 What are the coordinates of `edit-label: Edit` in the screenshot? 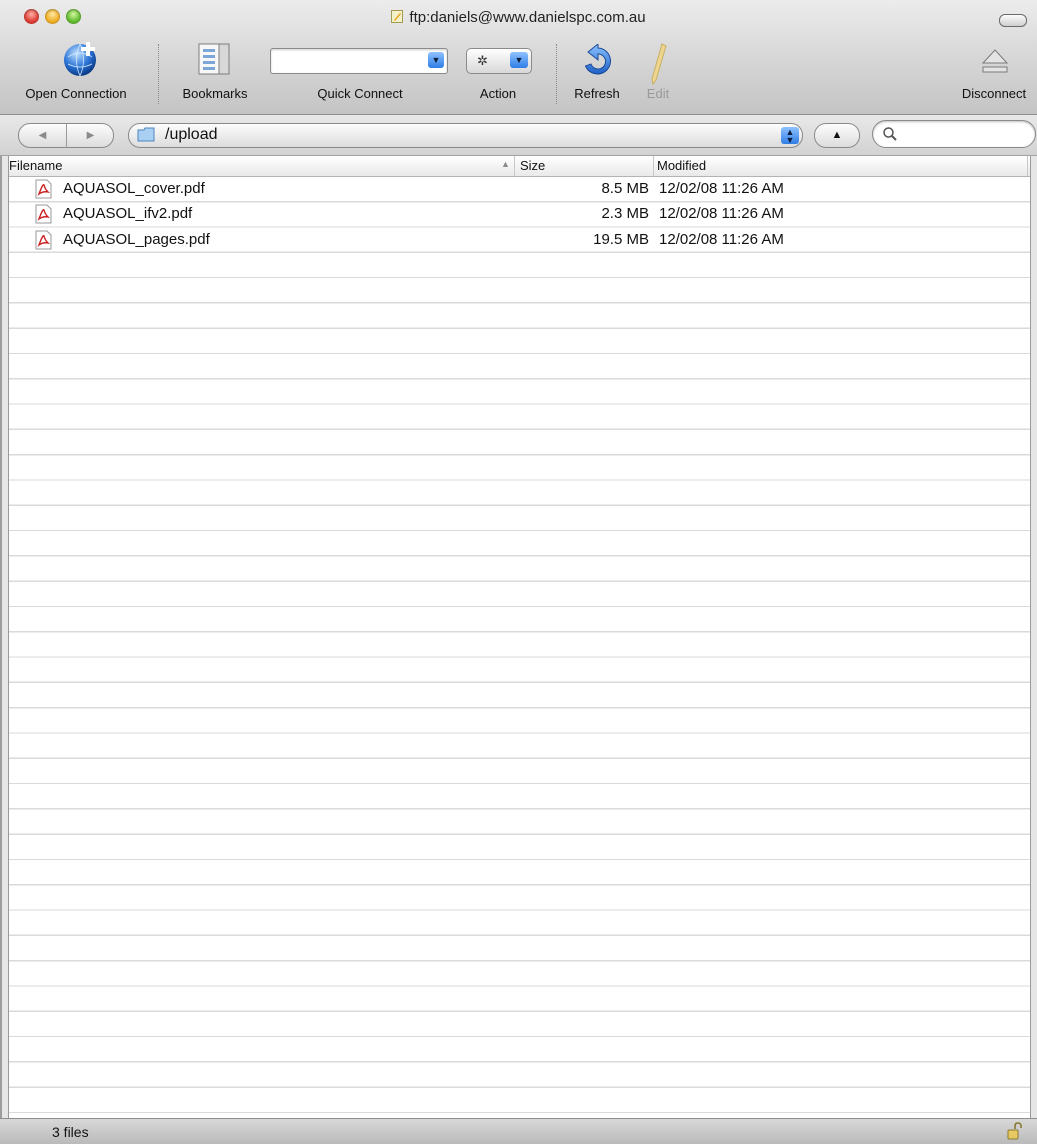 It's located at (658, 93).